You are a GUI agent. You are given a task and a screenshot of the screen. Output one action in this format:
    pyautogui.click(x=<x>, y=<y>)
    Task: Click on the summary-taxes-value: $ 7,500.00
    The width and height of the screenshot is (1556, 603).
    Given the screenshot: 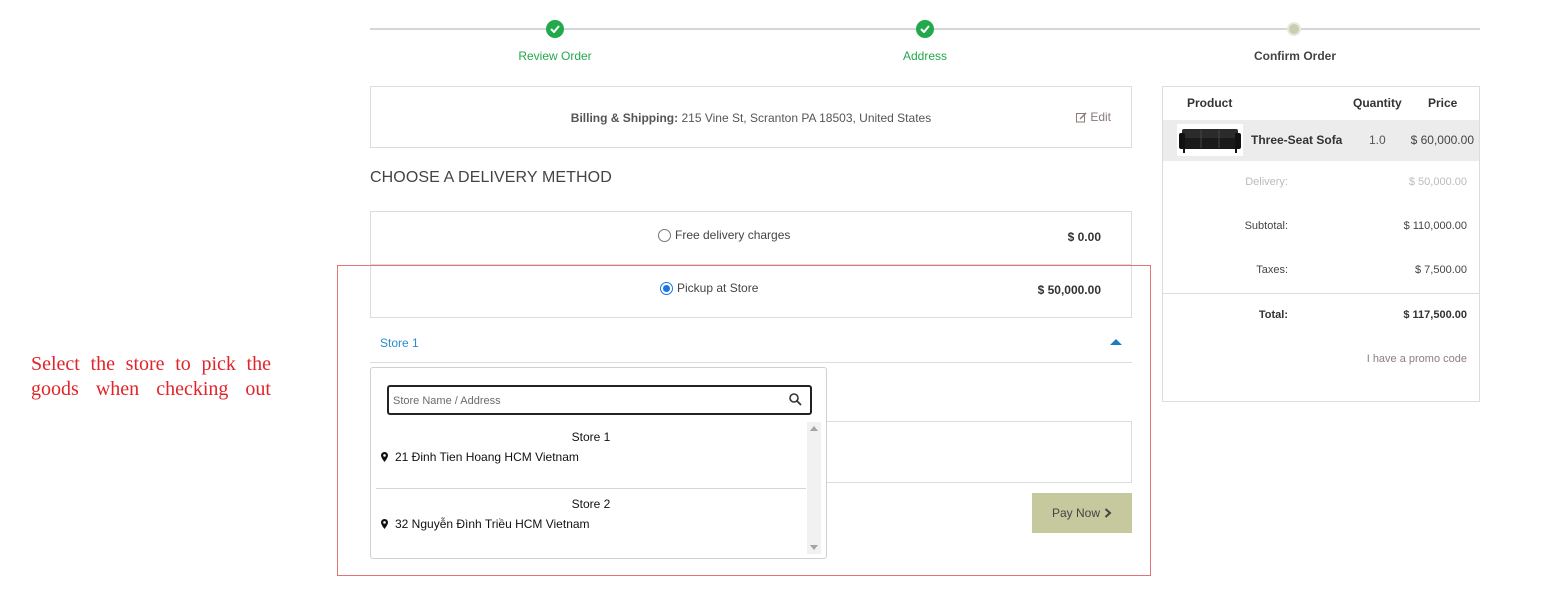 What is the action you would take?
    pyautogui.click(x=1441, y=270)
    